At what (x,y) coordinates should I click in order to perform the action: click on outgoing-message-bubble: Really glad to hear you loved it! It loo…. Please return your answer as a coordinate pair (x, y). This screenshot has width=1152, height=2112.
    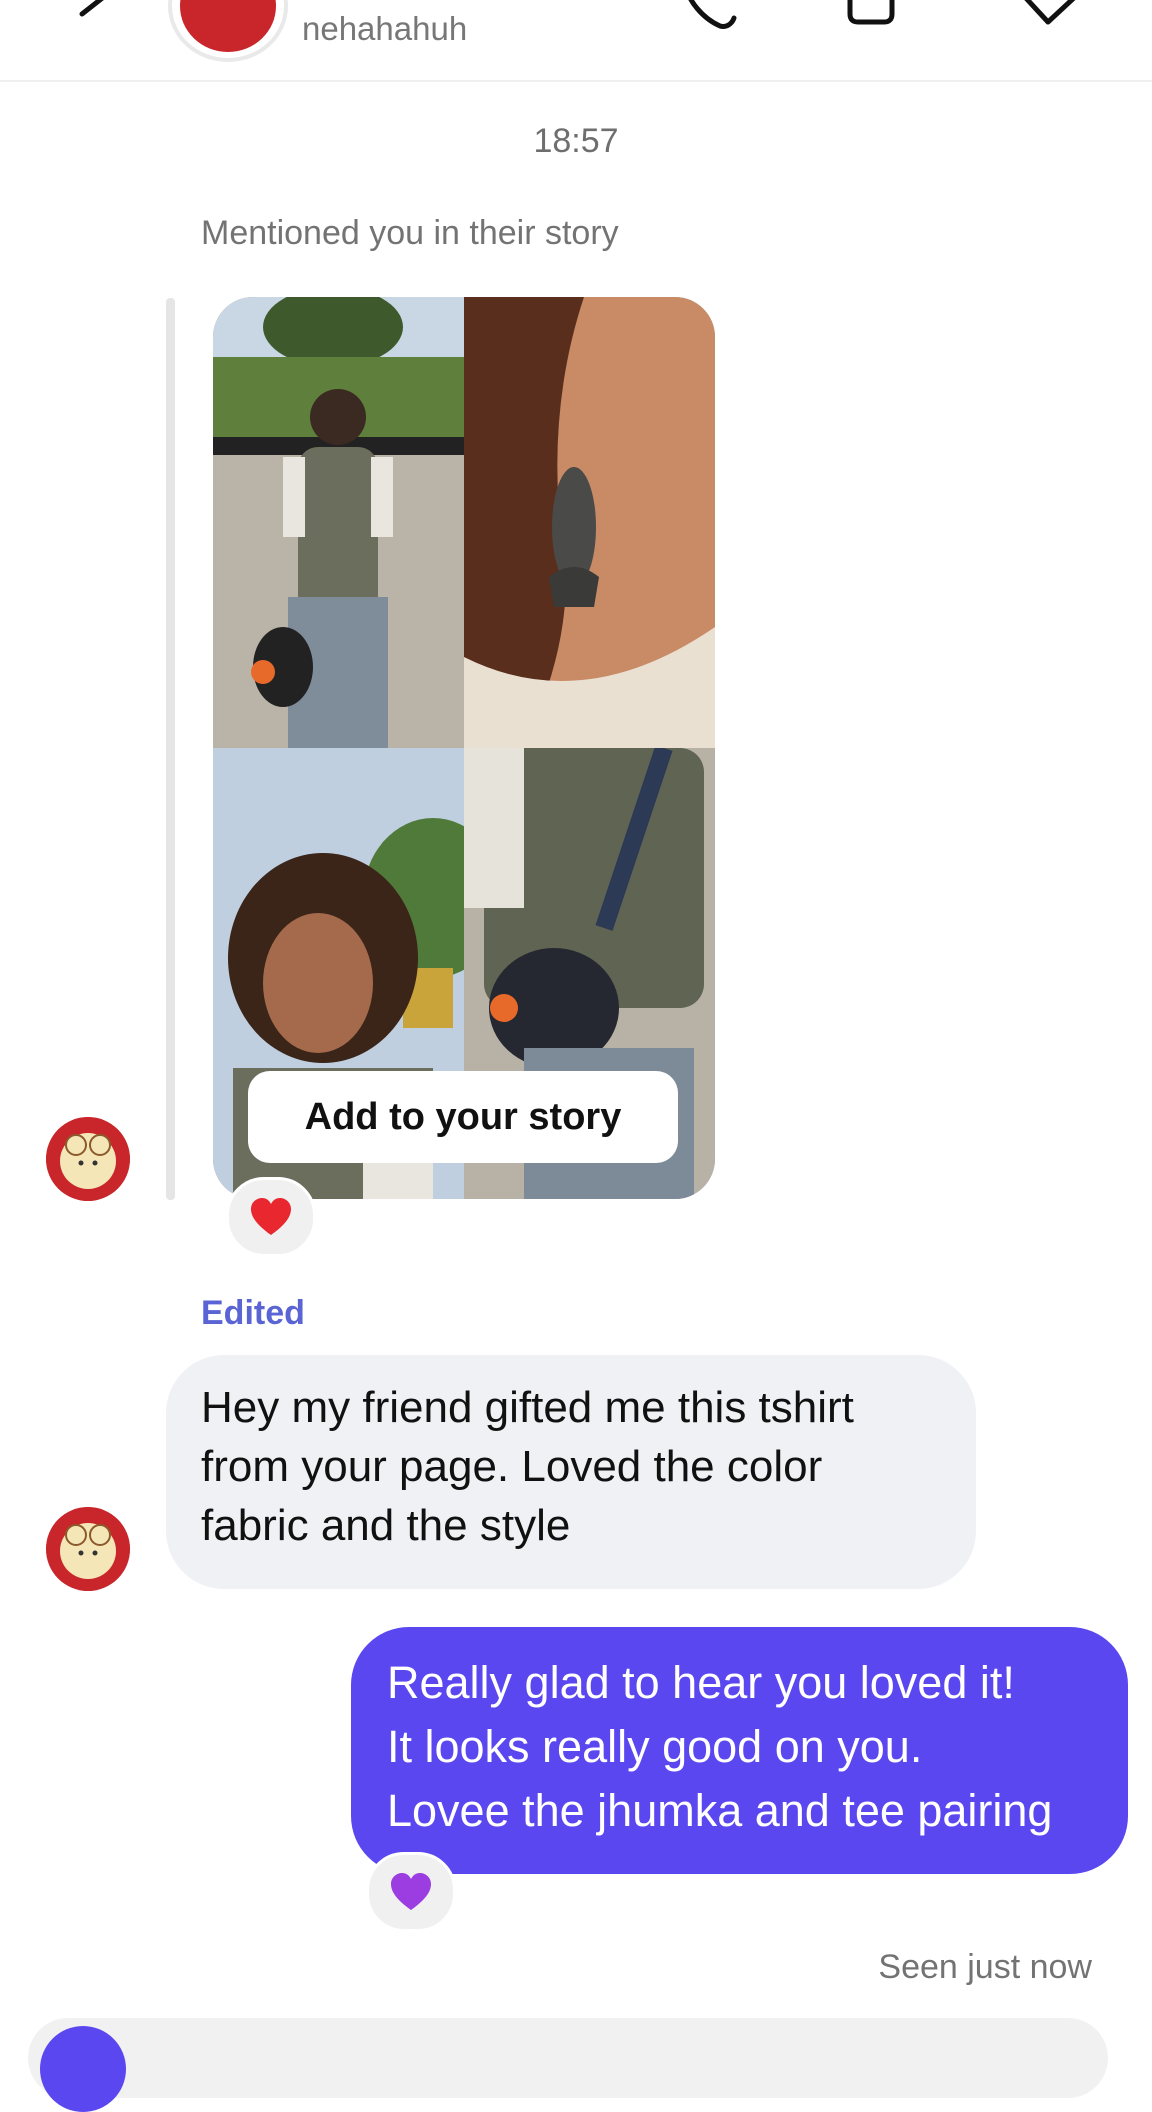
    Looking at the image, I should click on (739, 1750).